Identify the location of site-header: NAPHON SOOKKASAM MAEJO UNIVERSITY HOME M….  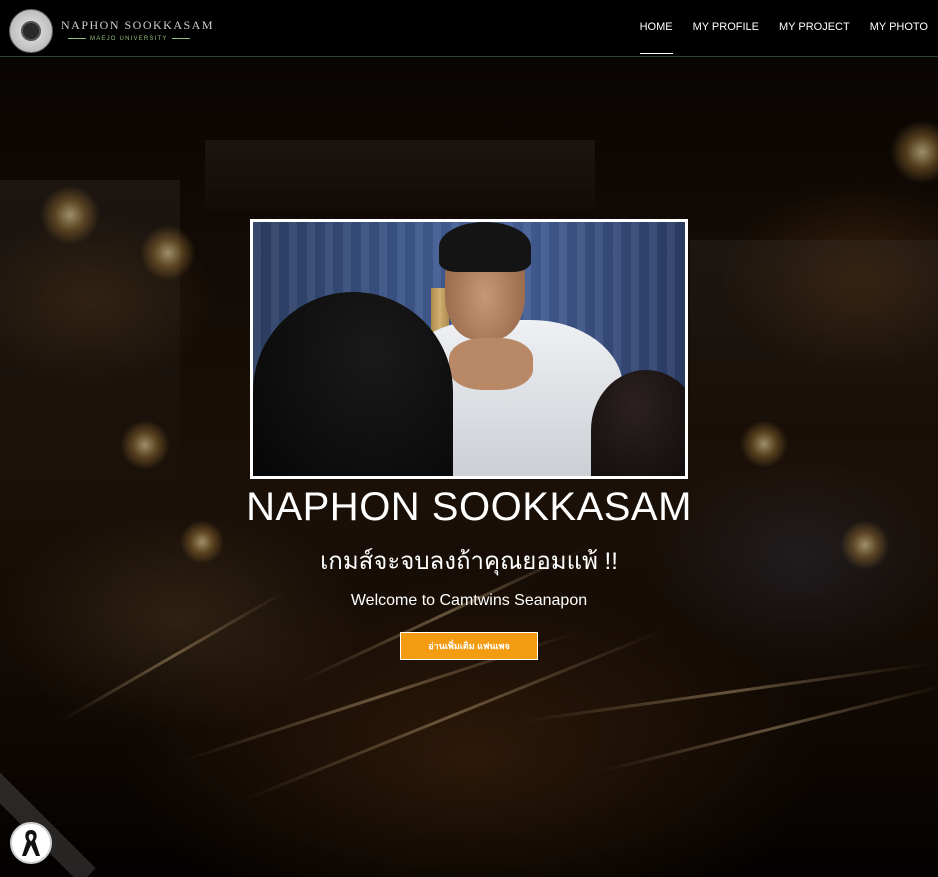
(469, 28).